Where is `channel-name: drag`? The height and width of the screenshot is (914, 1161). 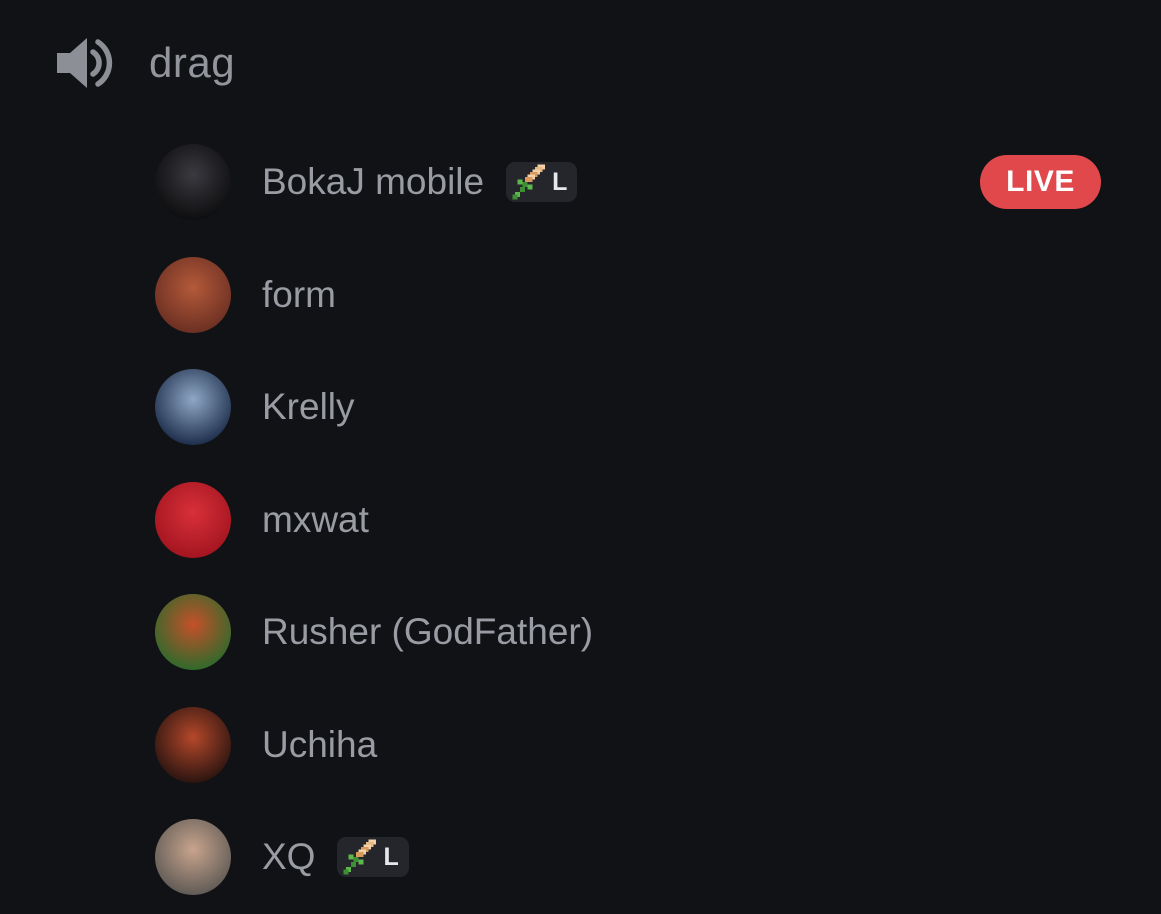
channel-name: drag is located at coordinates (192, 62).